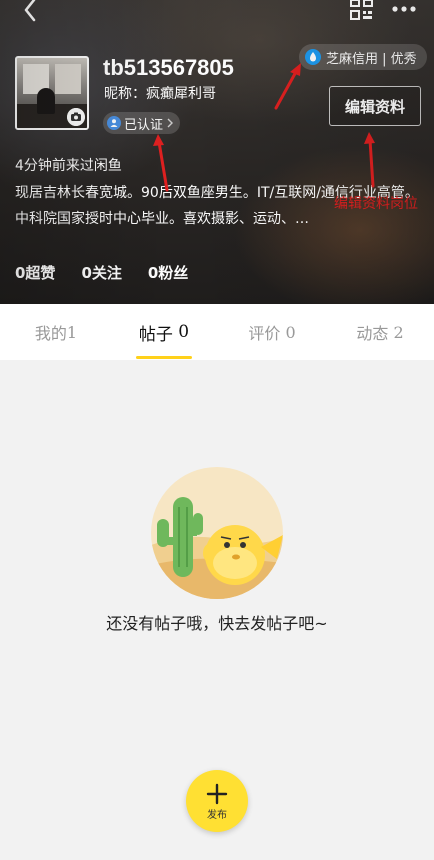 Image resolution: width=434 pixels, height=860 pixels. What do you see at coordinates (290, 332) in the screenshot?
I see `tab-reviews-count: 0` at bounding box center [290, 332].